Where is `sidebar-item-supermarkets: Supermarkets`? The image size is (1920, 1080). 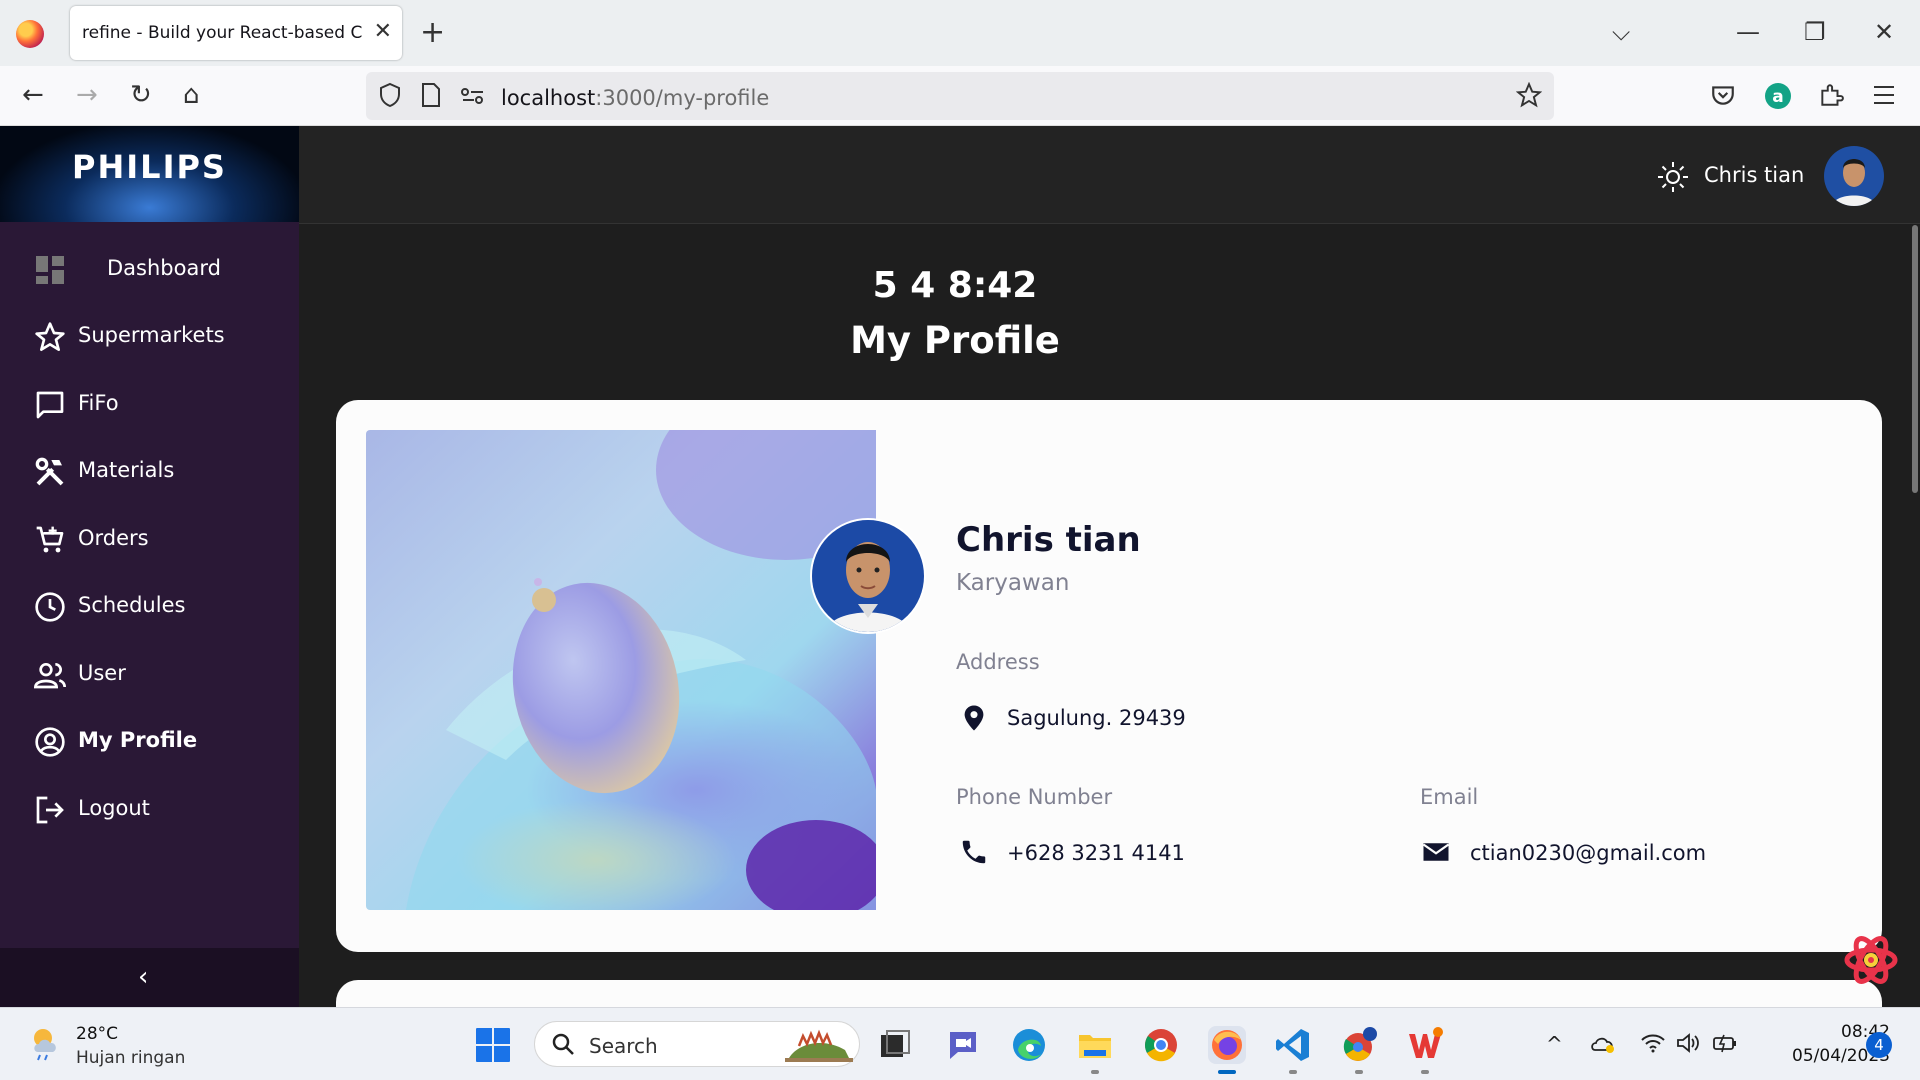
sidebar-item-supermarkets: Supermarkets is located at coordinates (149, 336).